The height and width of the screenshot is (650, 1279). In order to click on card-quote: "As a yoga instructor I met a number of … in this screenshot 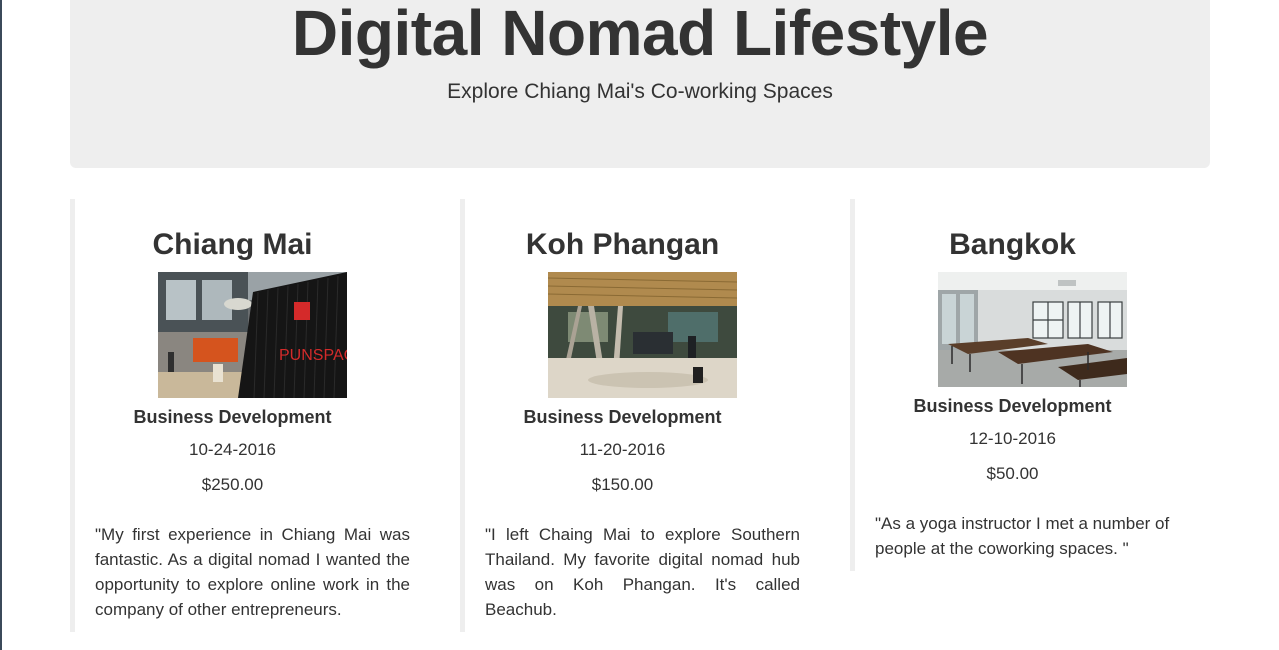, I will do `click(1022, 536)`.